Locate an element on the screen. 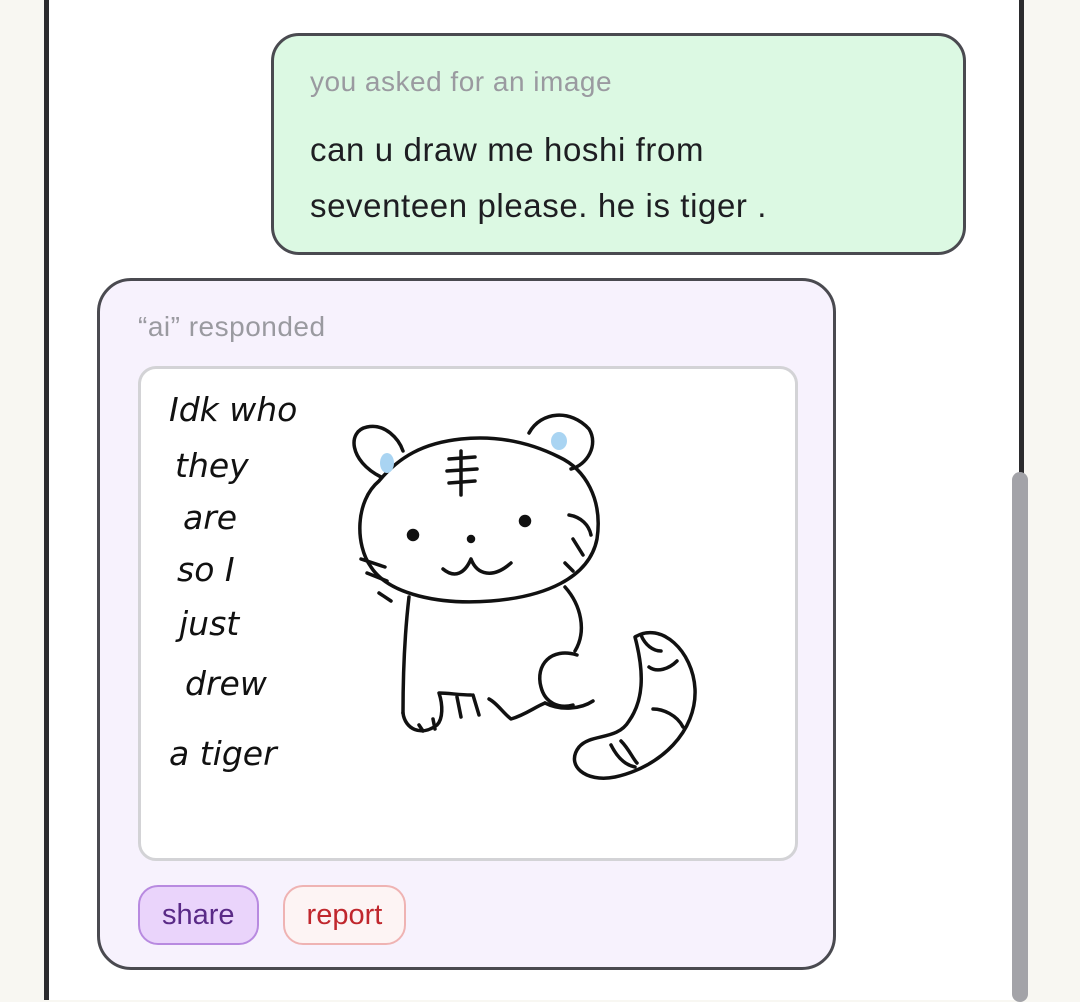 The height and width of the screenshot is (1002, 1080). ai-message-meta: “ai” responded is located at coordinates (232, 326).